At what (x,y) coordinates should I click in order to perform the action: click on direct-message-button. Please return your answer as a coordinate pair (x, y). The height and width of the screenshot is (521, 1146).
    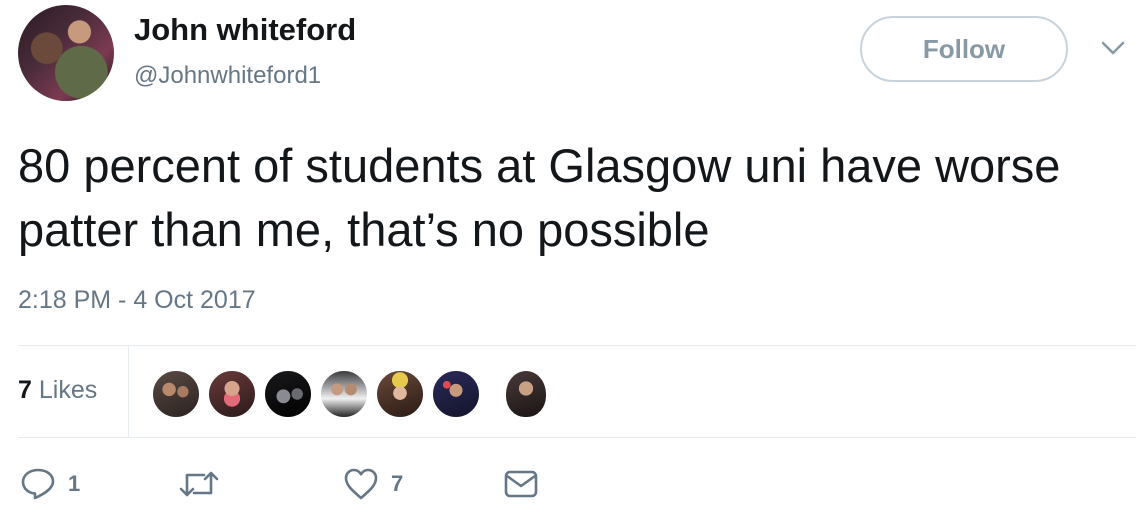
    Looking at the image, I should click on (521, 484).